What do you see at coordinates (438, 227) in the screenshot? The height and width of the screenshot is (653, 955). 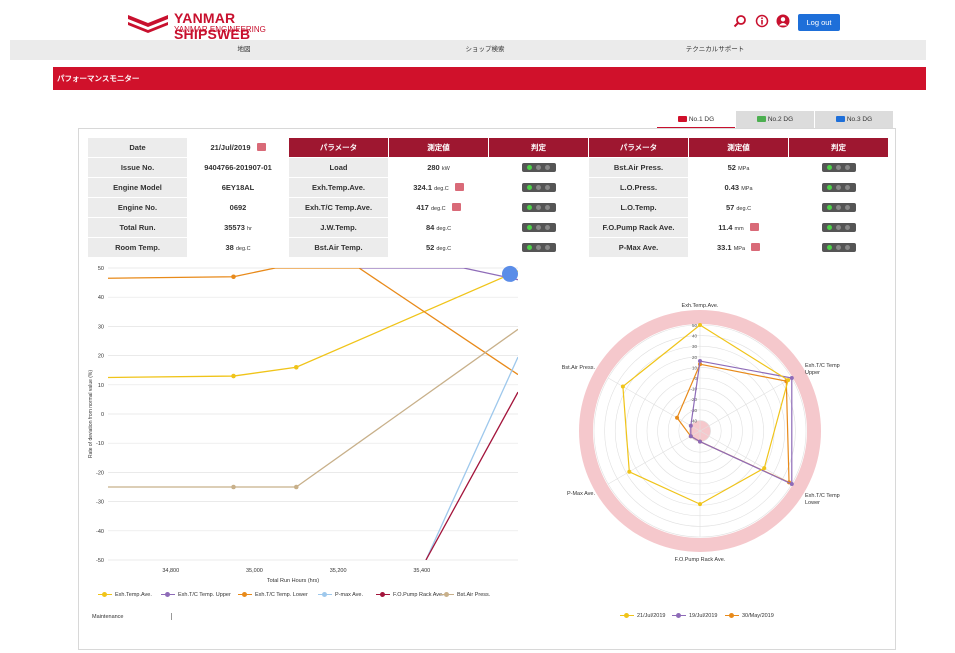 I see `param-value: 84 deg.C` at bounding box center [438, 227].